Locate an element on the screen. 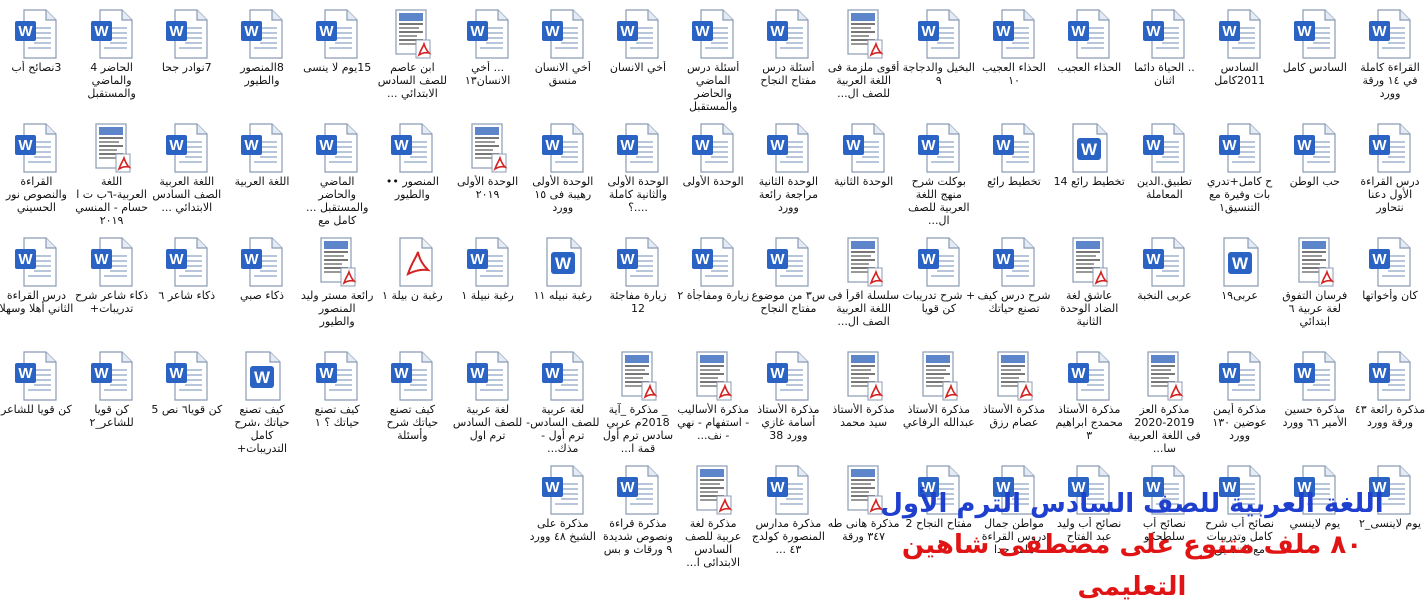  file-item: مذكرة الأستاذ سيد محمد is located at coordinates (864, 408).